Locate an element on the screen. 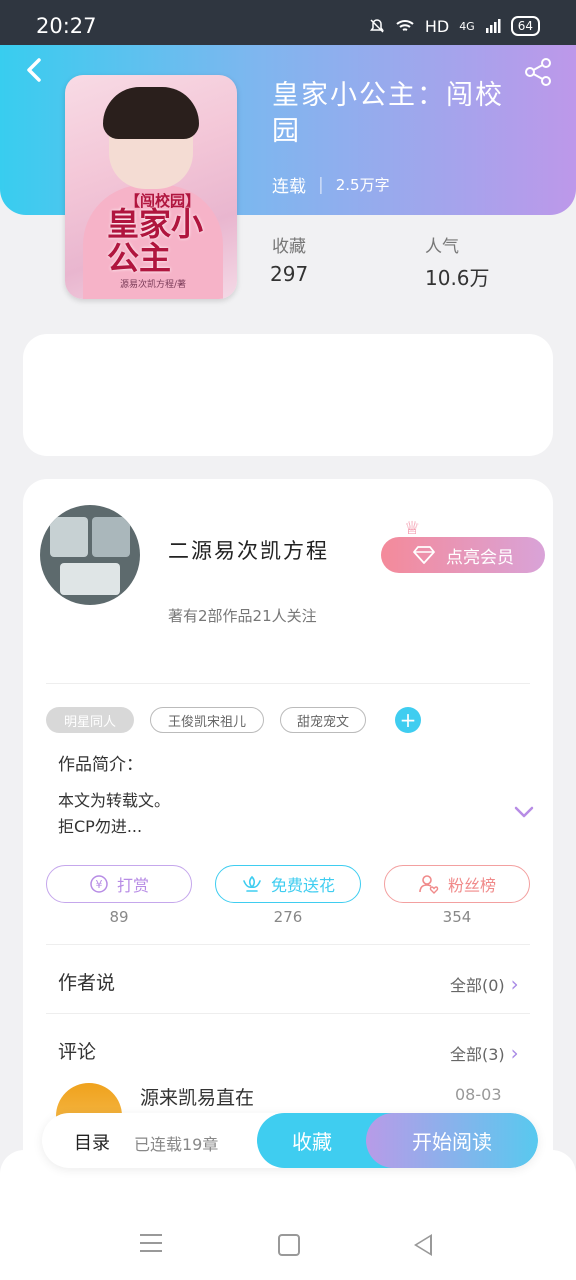 This screenshot has width=576, height=1280. flower-icon is located at coordinates (252, 883).